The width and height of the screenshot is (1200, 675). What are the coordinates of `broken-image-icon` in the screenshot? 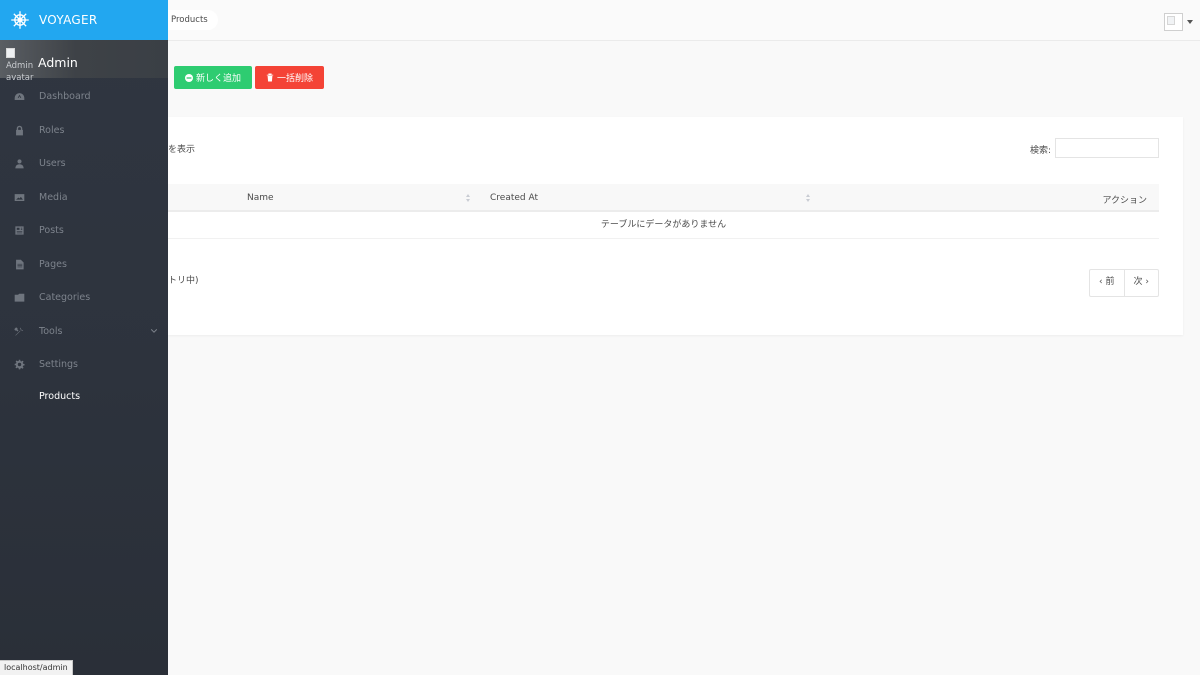 It's located at (10, 53).